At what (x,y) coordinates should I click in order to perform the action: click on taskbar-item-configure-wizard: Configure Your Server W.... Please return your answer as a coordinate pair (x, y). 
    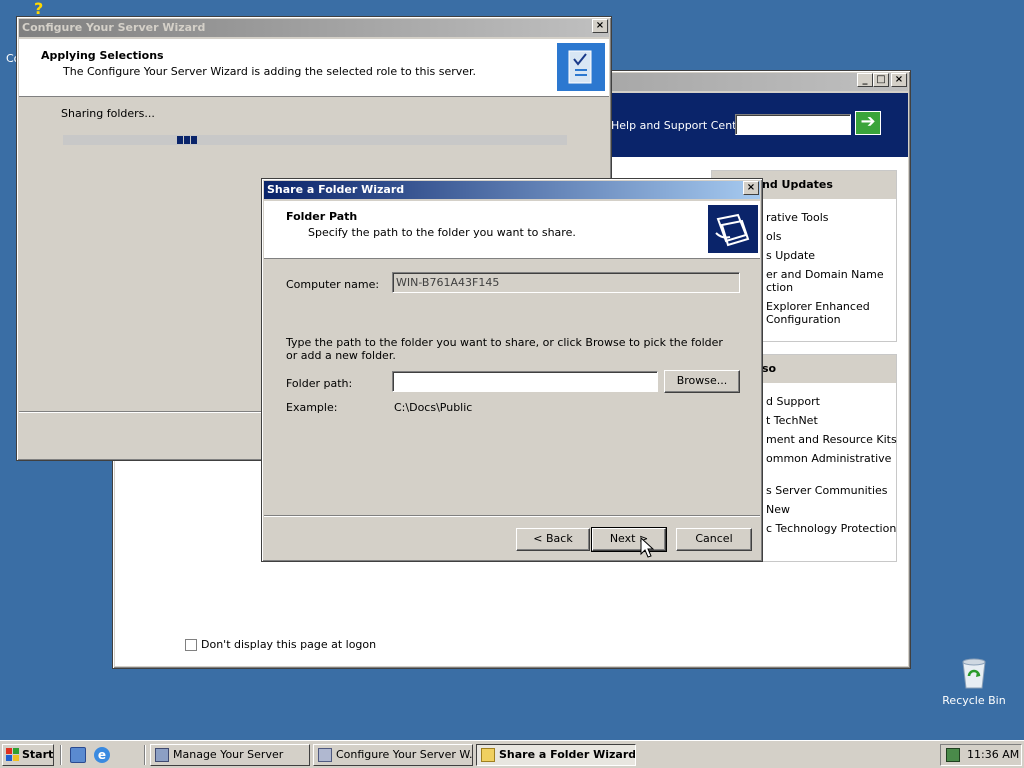
    Looking at the image, I should click on (393, 755).